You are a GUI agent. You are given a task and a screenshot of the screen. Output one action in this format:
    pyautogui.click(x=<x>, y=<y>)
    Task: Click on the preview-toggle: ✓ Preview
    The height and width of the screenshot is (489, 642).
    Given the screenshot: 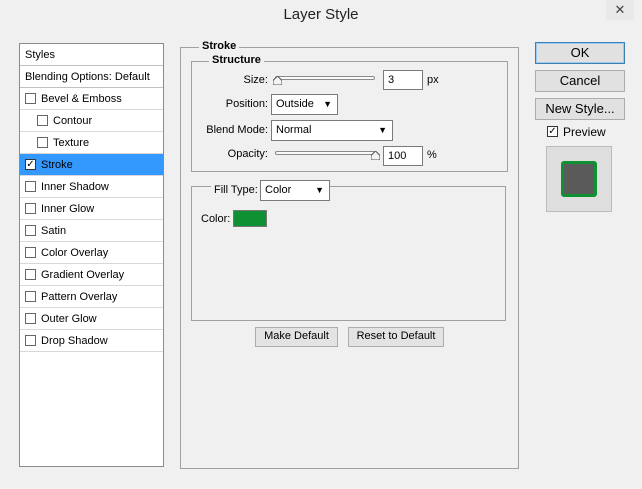 What is the action you would take?
    pyautogui.click(x=576, y=133)
    